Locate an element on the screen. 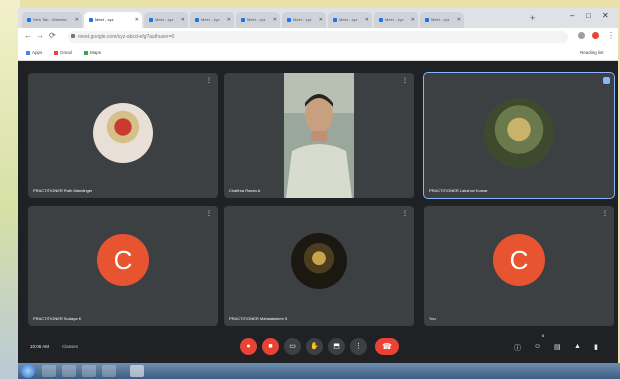 Image resolution: width=620 pixels, height=379 pixels. back-icon: ← is located at coordinates (28, 35).